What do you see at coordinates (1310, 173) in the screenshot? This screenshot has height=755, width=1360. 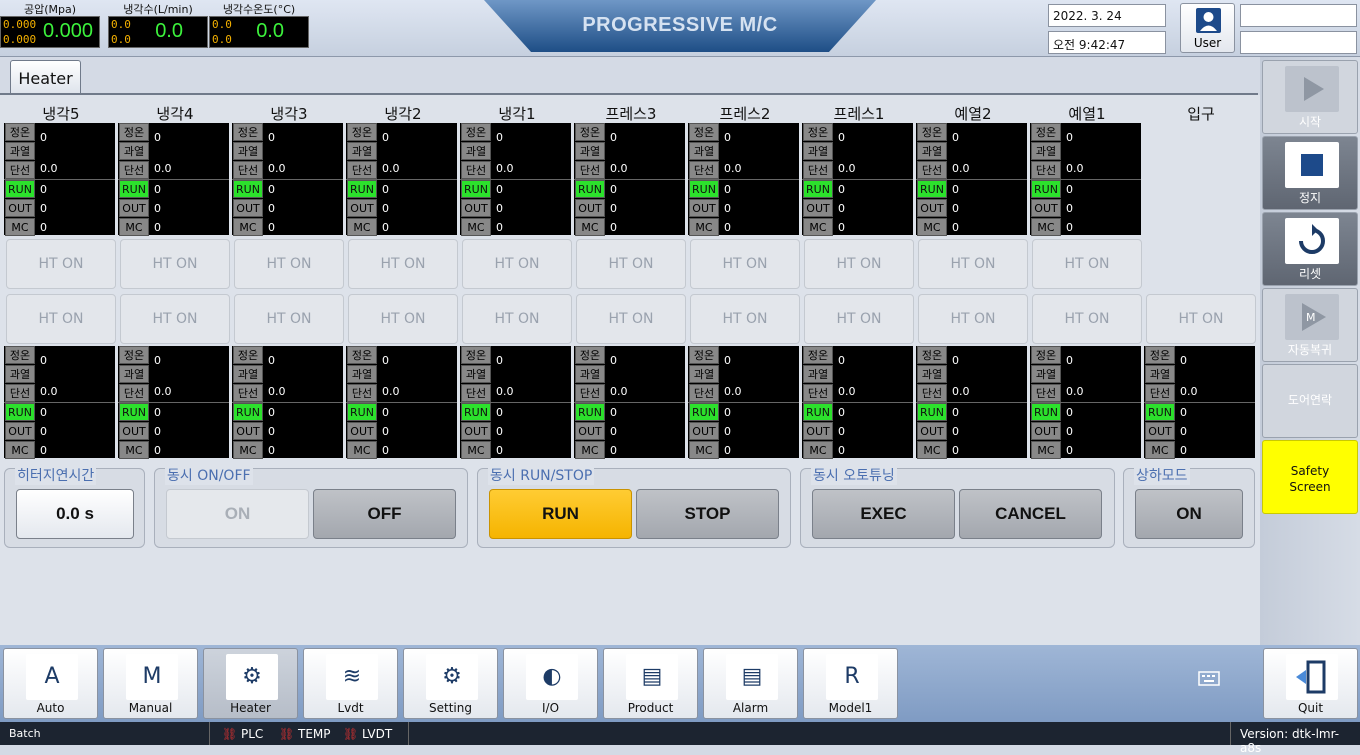 I see `stop-side-button: 정지` at bounding box center [1310, 173].